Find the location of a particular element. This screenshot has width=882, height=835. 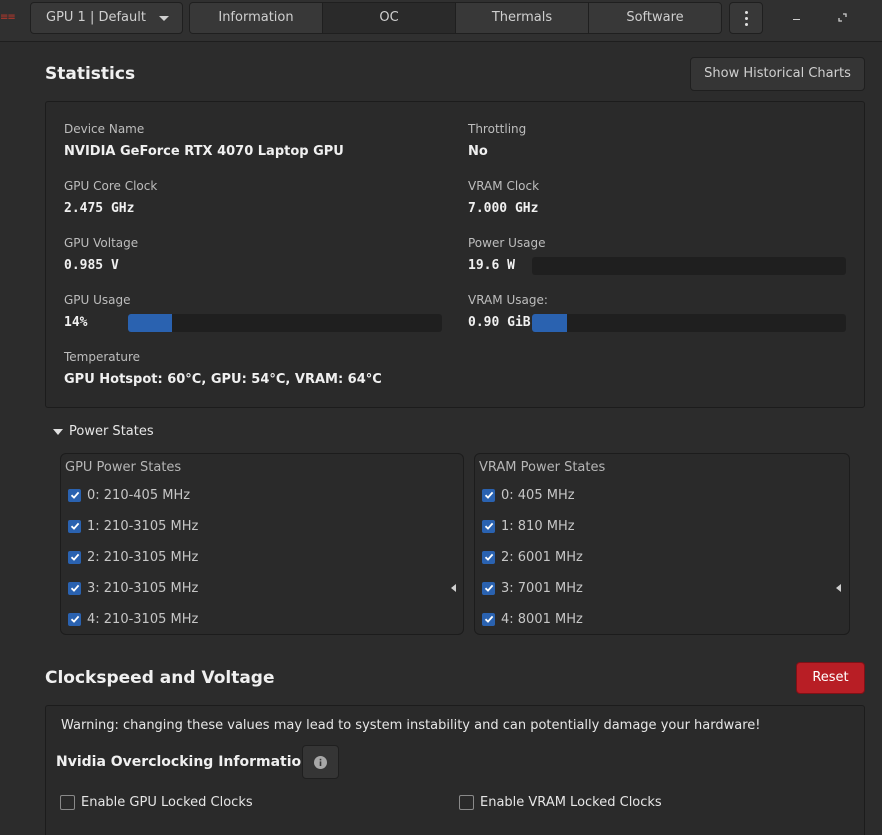

vram-usage-label: VRAM Usage: is located at coordinates (508, 300).